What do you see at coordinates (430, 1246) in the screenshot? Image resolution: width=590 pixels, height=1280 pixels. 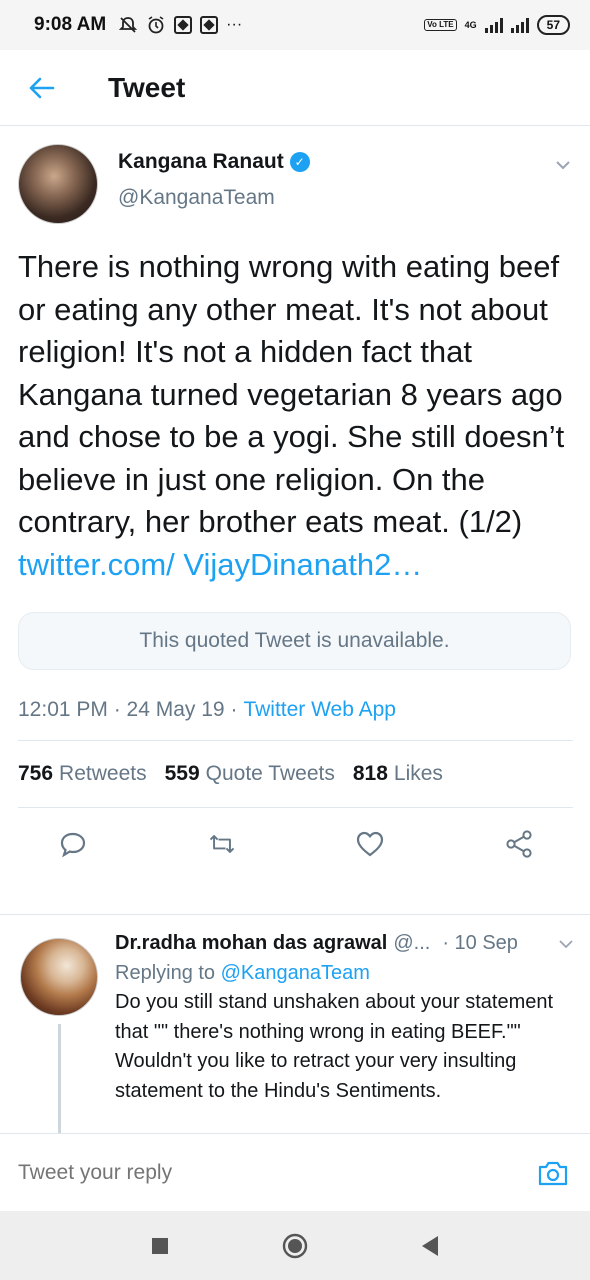 I see `back-triangle-icon` at bounding box center [430, 1246].